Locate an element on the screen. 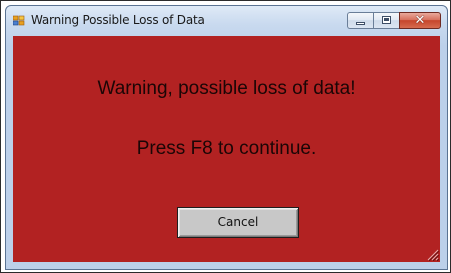 The width and height of the screenshot is (451, 273). warning-heading: Warning, possible loss of data! is located at coordinates (226, 89).